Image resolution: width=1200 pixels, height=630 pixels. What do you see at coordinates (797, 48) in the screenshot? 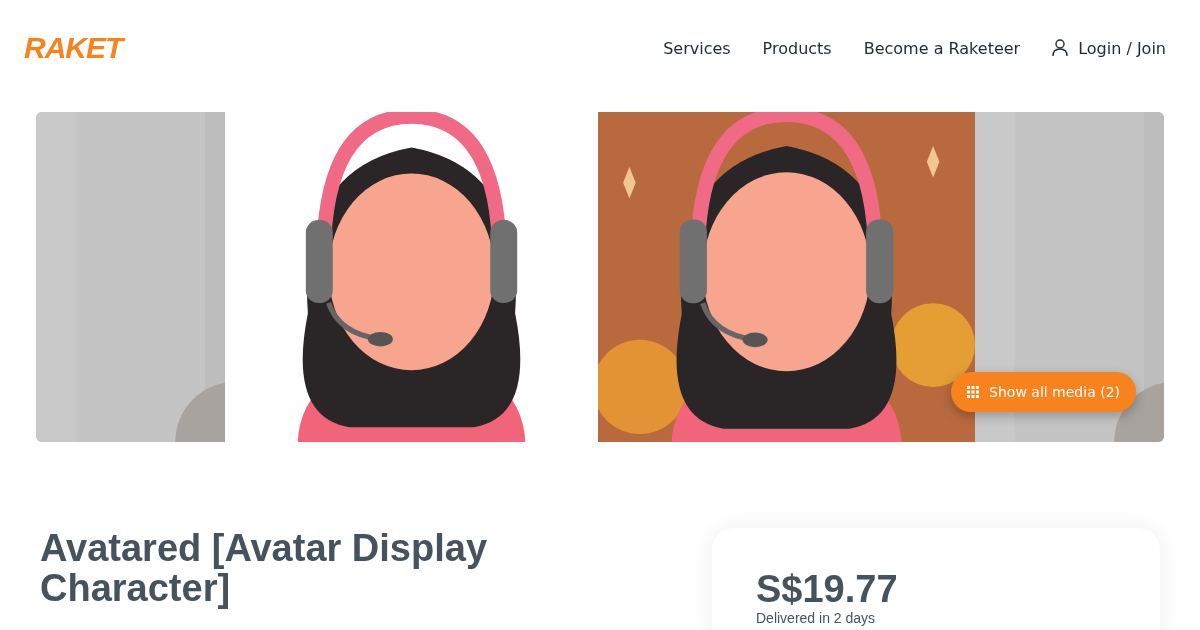
I see `nav-link: Products` at bounding box center [797, 48].